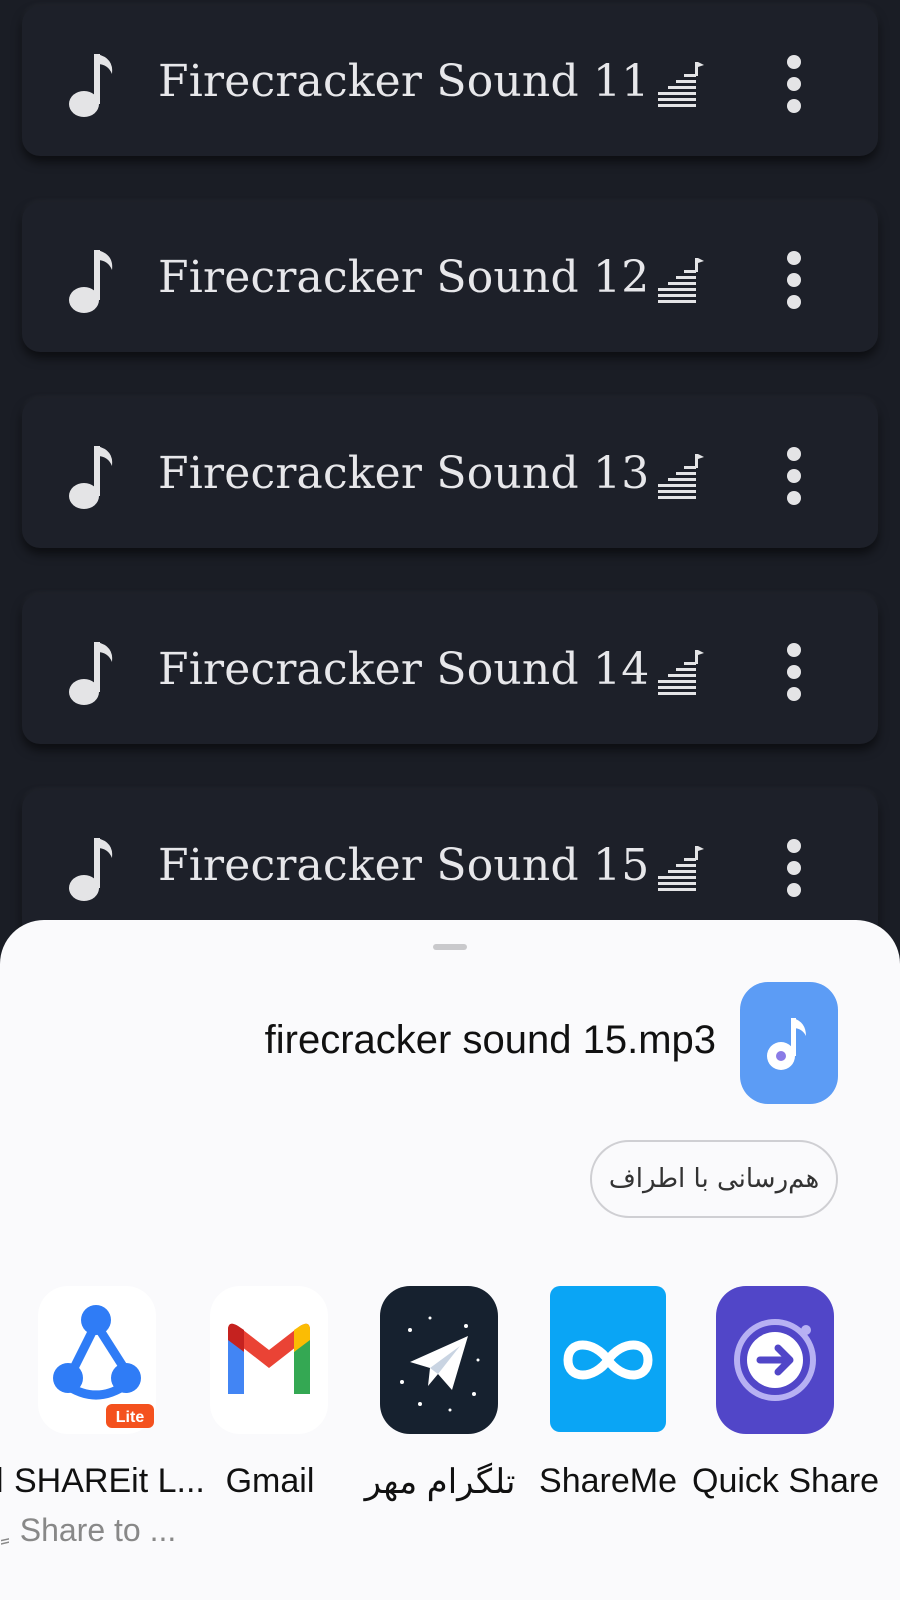  Describe the element at coordinates (404, 277) in the screenshot. I see `sound-title: Firecracker Sound 12` at that location.